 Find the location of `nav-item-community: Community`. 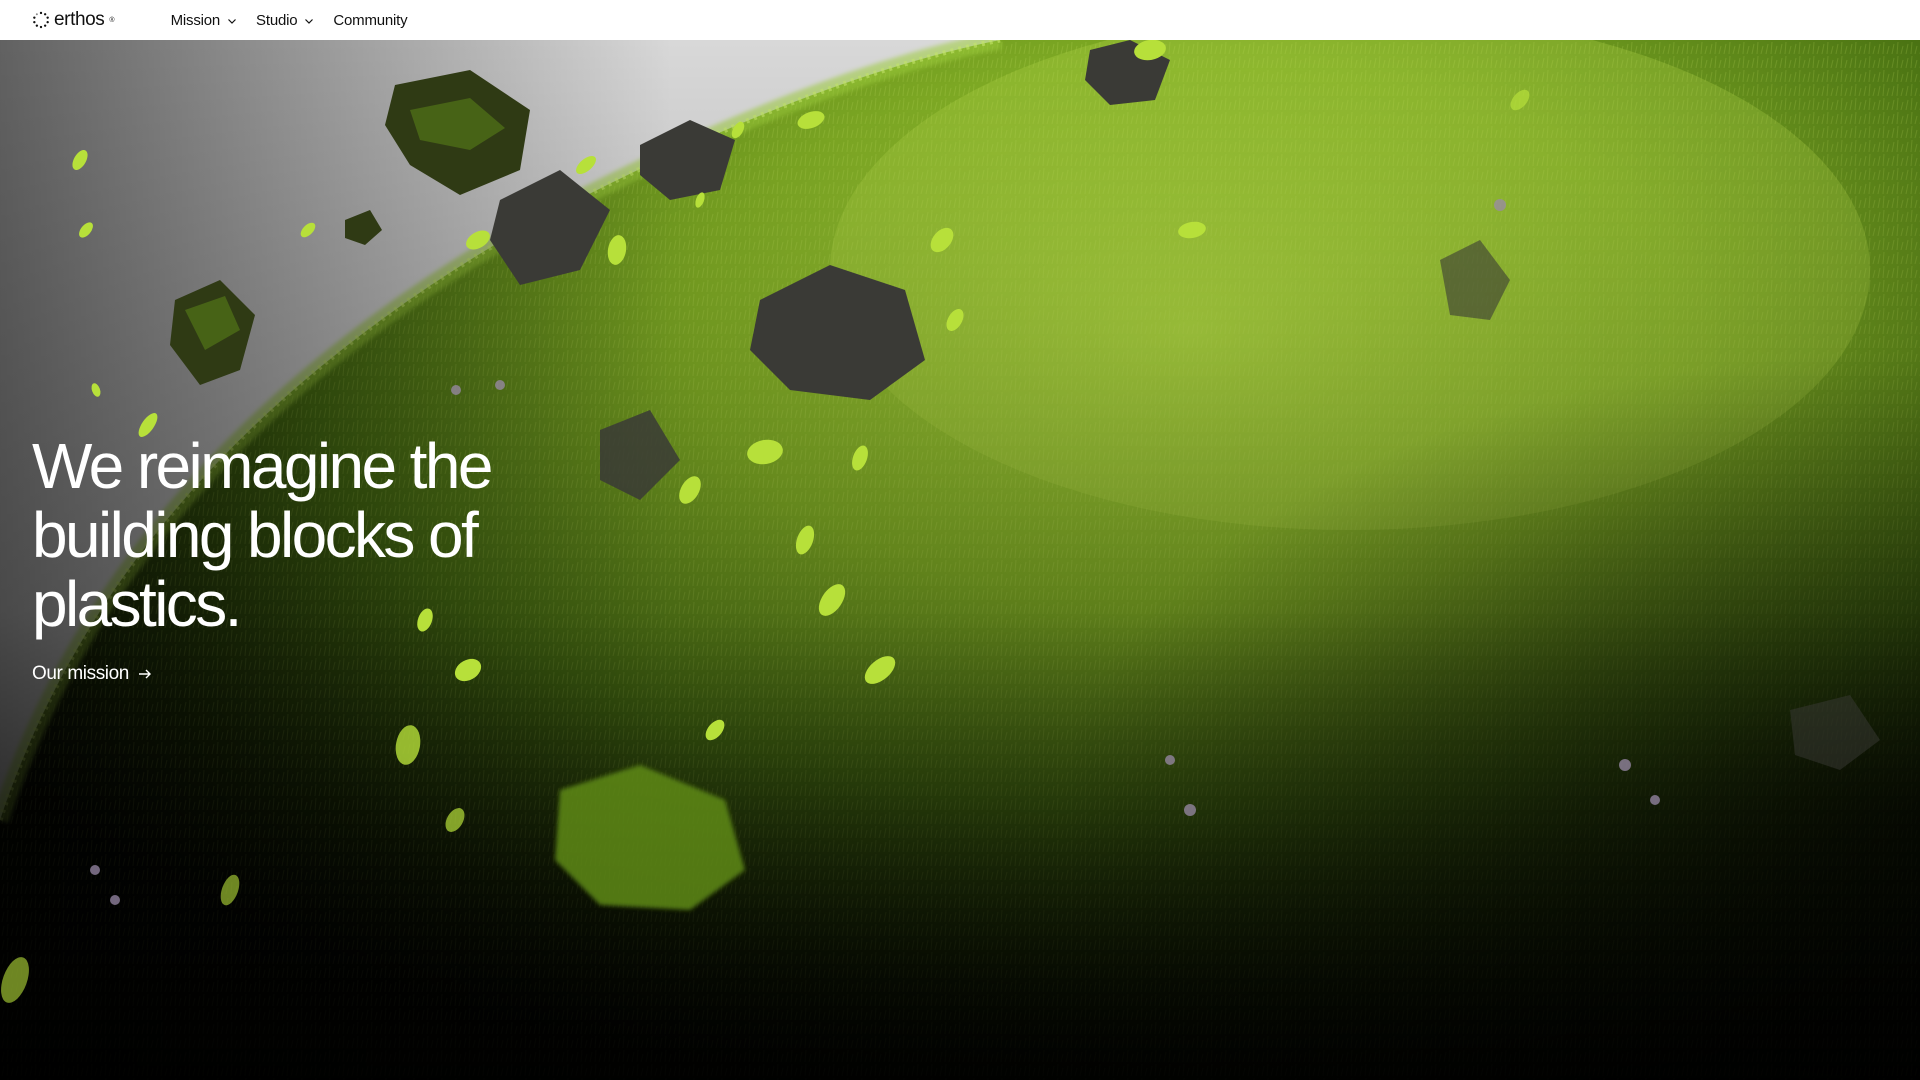

nav-item-community: Community is located at coordinates (370, 20).